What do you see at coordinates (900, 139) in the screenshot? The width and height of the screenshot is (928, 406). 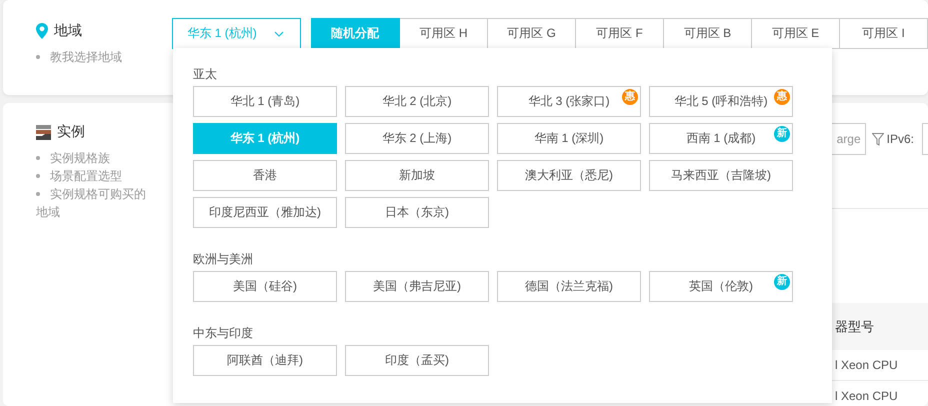 I see `ipv6-label: IPv6:` at bounding box center [900, 139].